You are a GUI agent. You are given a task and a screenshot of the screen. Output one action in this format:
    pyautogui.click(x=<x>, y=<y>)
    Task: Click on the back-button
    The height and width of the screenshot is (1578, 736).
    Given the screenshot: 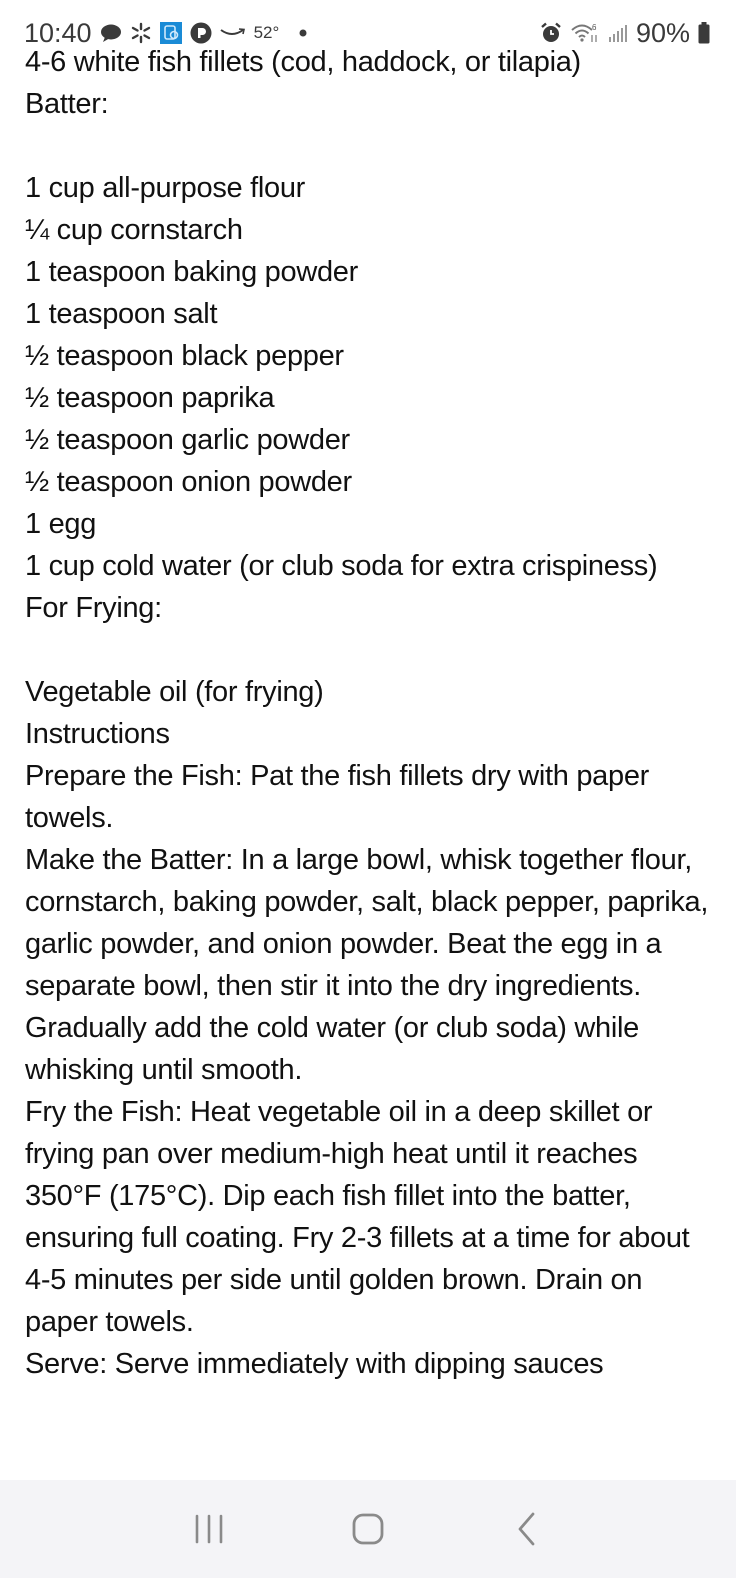 What is the action you would take?
    pyautogui.click(x=527, y=1529)
    